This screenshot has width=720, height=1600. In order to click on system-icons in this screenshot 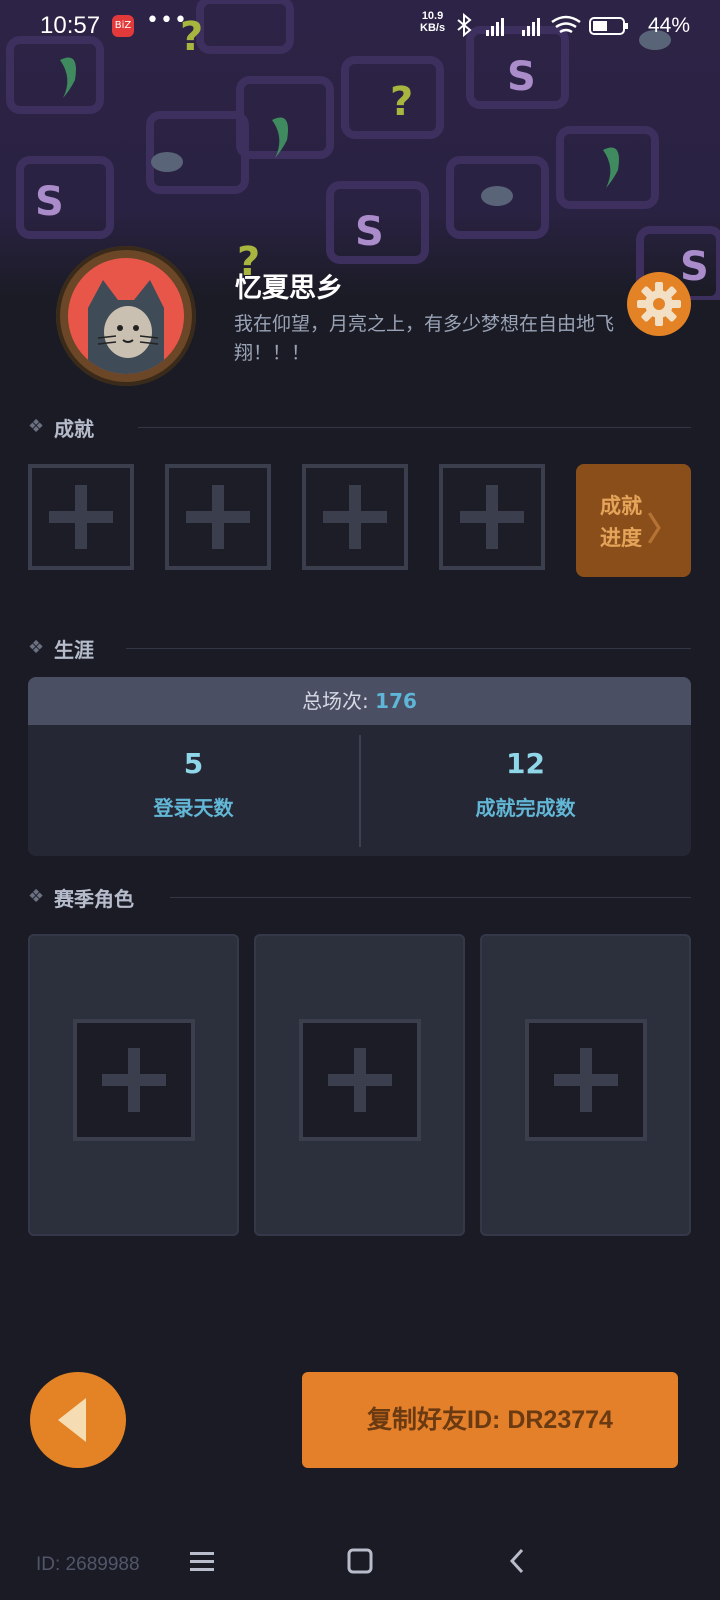, I will do `click(542, 25)`.